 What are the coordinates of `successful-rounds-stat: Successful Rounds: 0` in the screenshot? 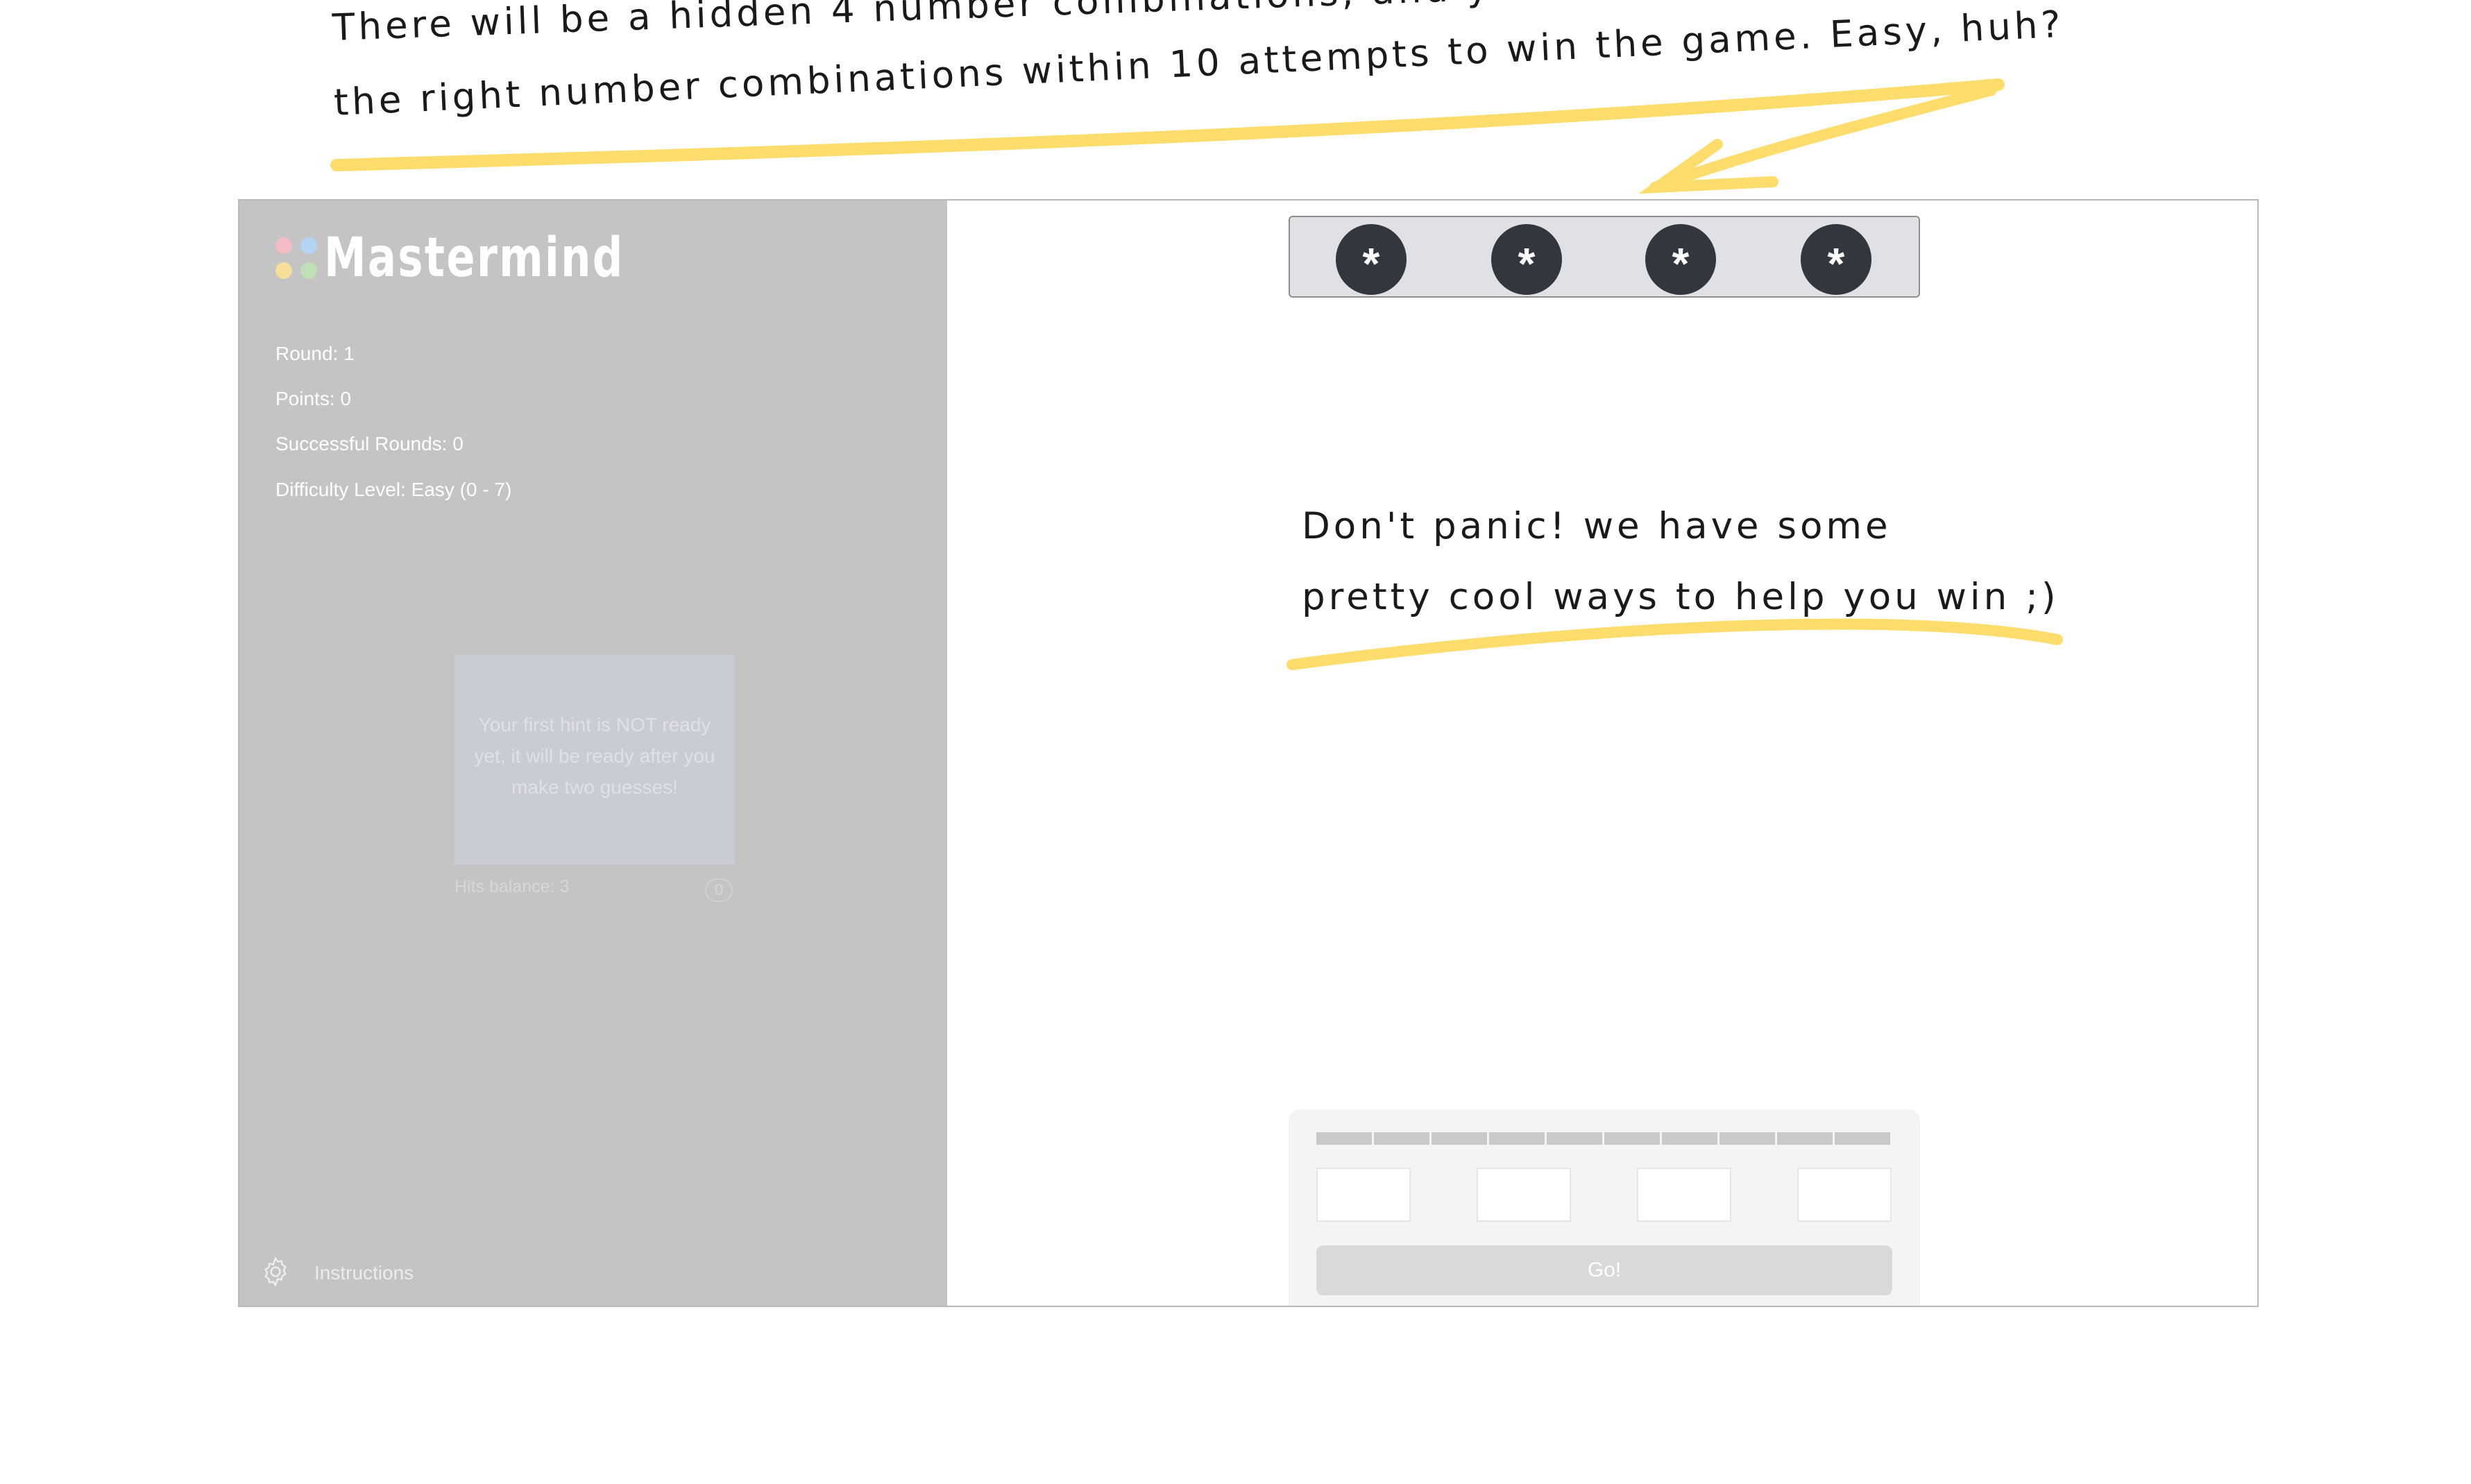 It's located at (370, 443).